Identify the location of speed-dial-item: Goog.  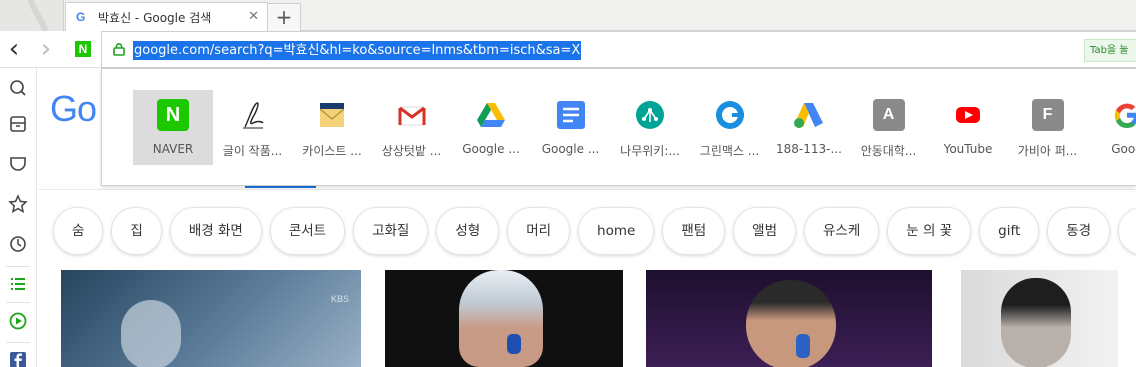
(1111, 127).